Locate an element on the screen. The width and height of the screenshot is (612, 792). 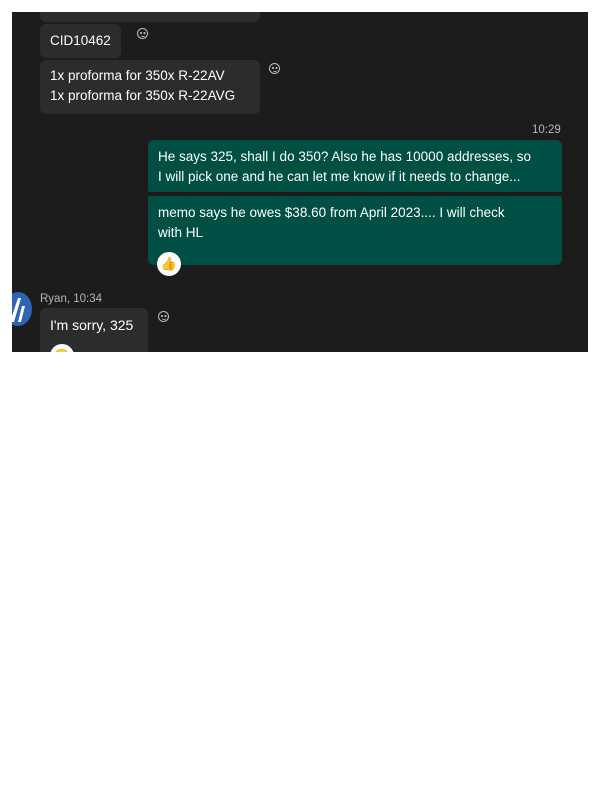
avatar is located at coordinates (22, 309).